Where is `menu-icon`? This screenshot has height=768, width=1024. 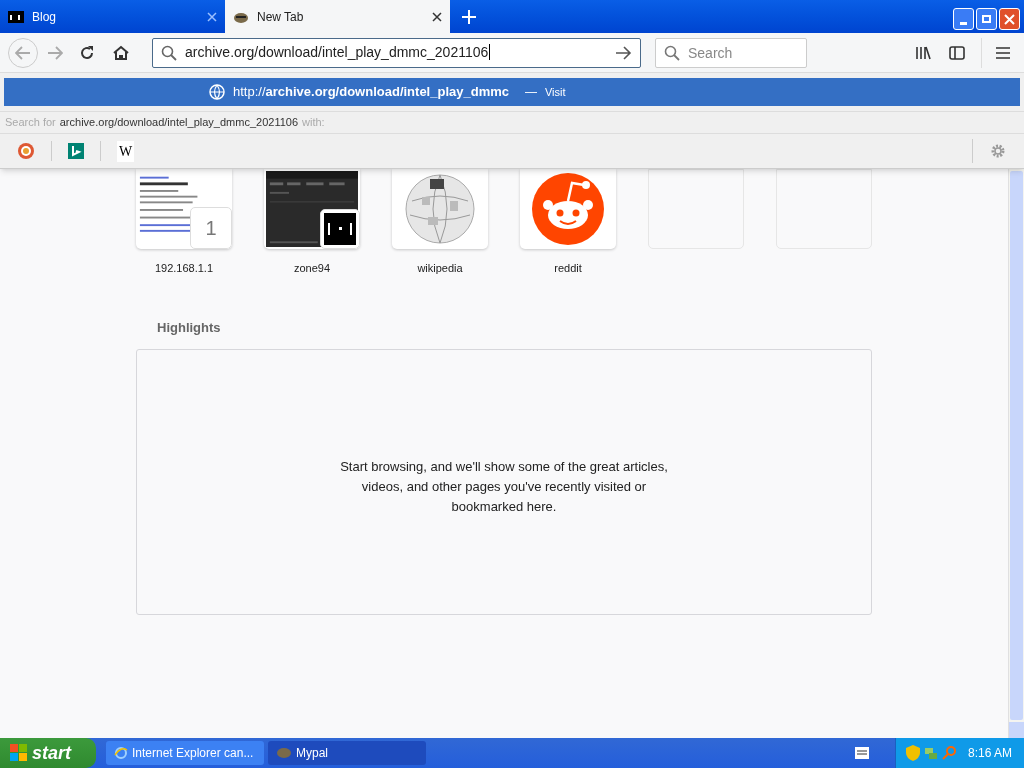 menu-icon is located at coordinates (1003, 52).